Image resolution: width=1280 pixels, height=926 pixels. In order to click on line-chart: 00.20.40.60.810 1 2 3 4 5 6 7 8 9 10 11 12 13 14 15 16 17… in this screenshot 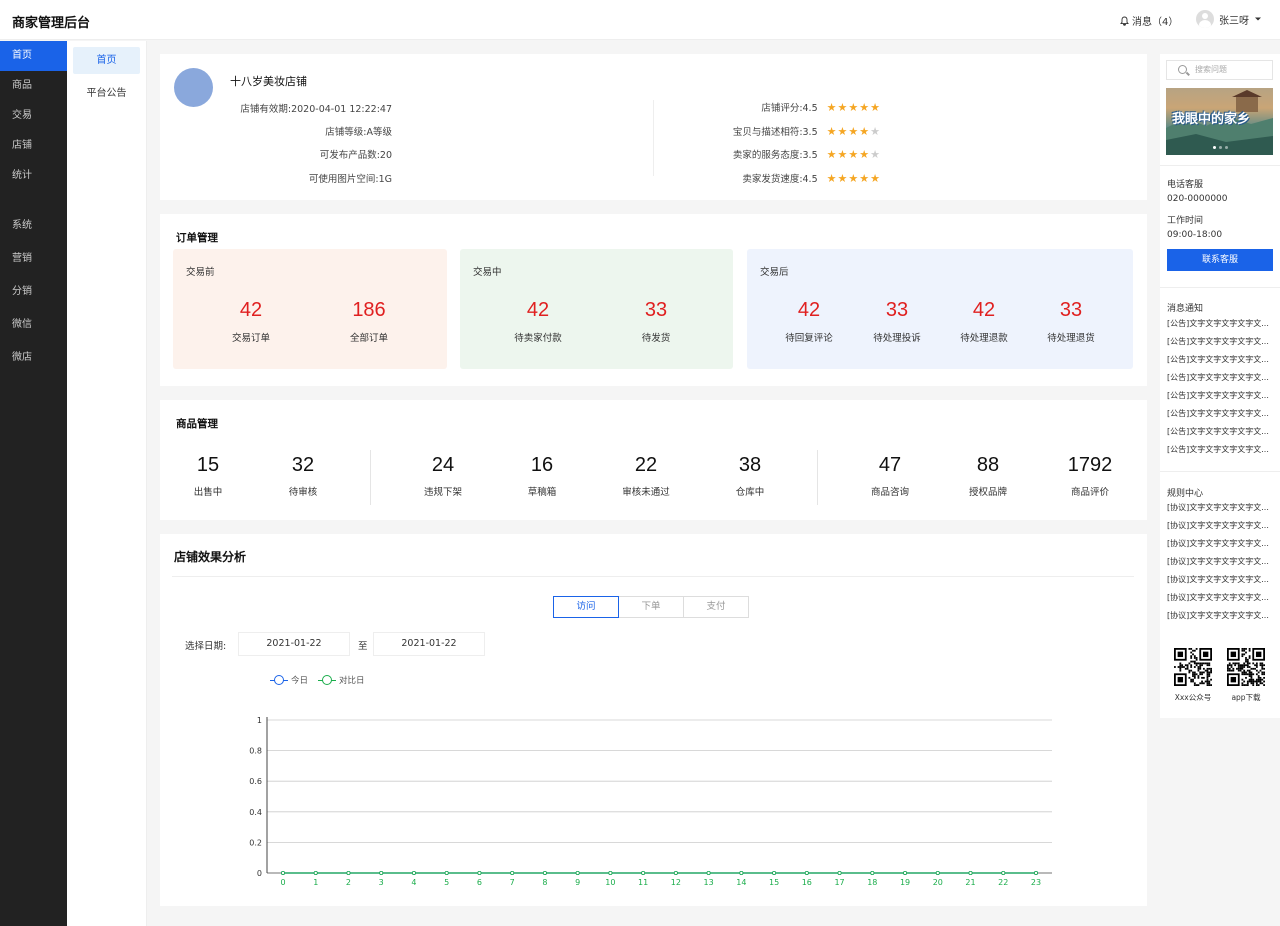, I will do `click(650, 801)`.